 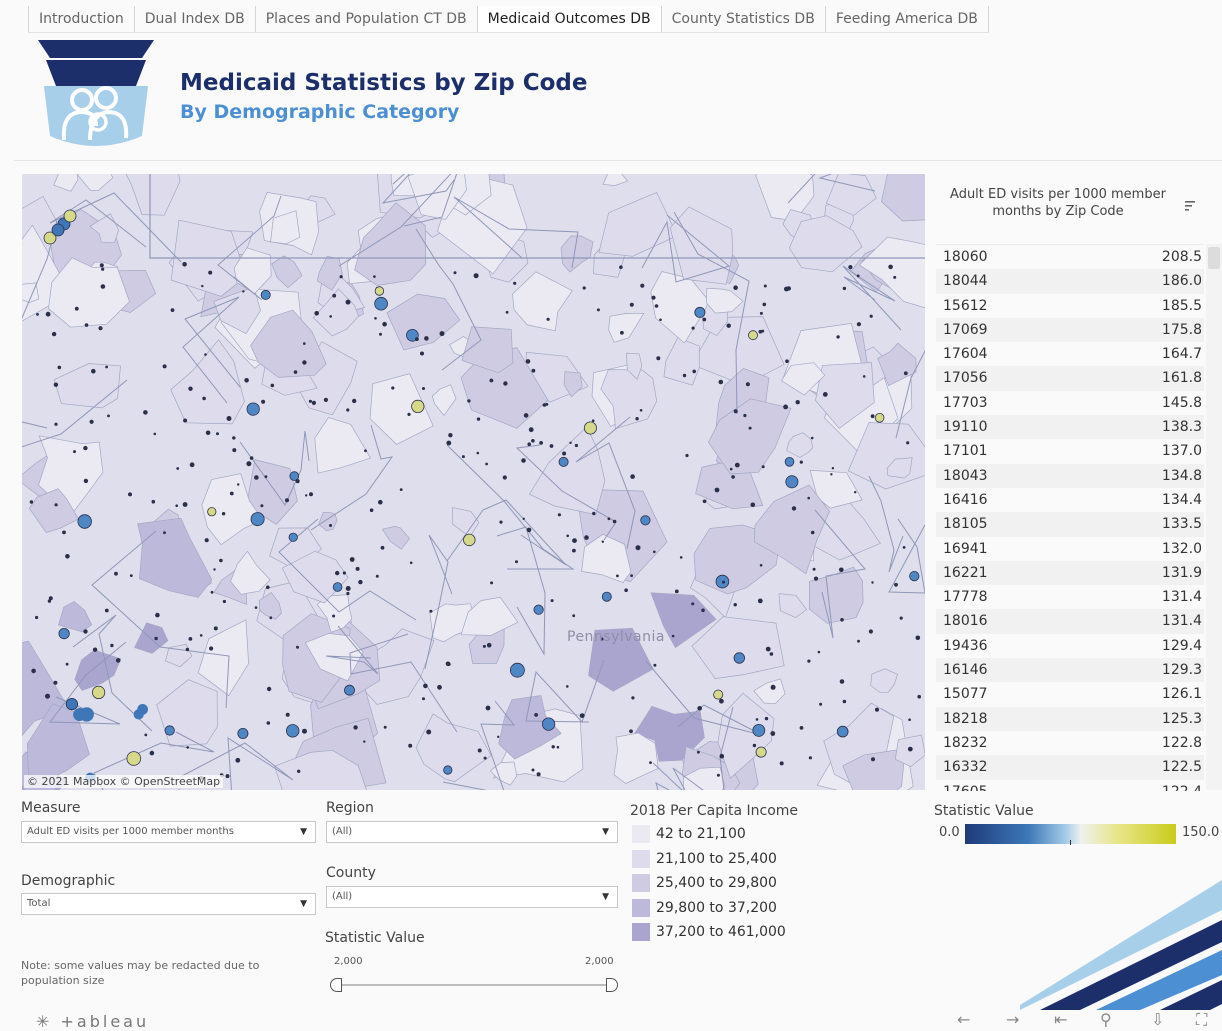 I want to click on slider-min-handle, so click(x=336, y=985).